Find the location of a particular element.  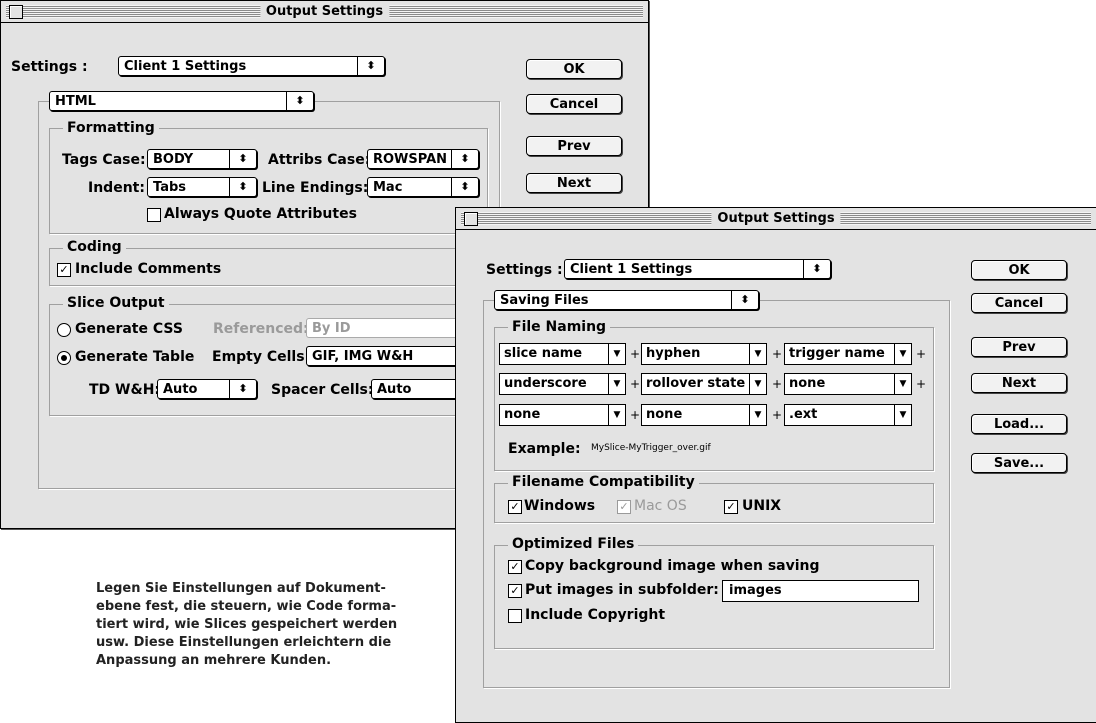

subfolder-checkbox: ✓ is located at coordinates (515, 591).